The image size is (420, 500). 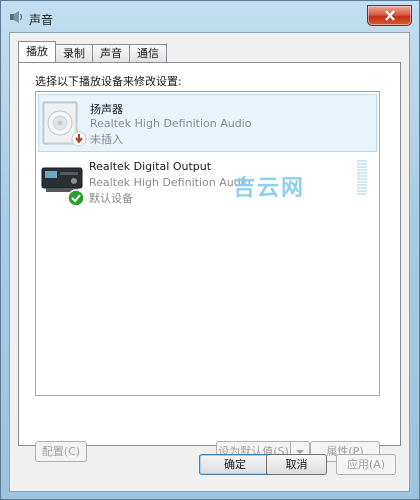 What do you see at coordinates (41, 20) in the screenshot?
I see `window-title: 声音` at bounding box center [41, 20].